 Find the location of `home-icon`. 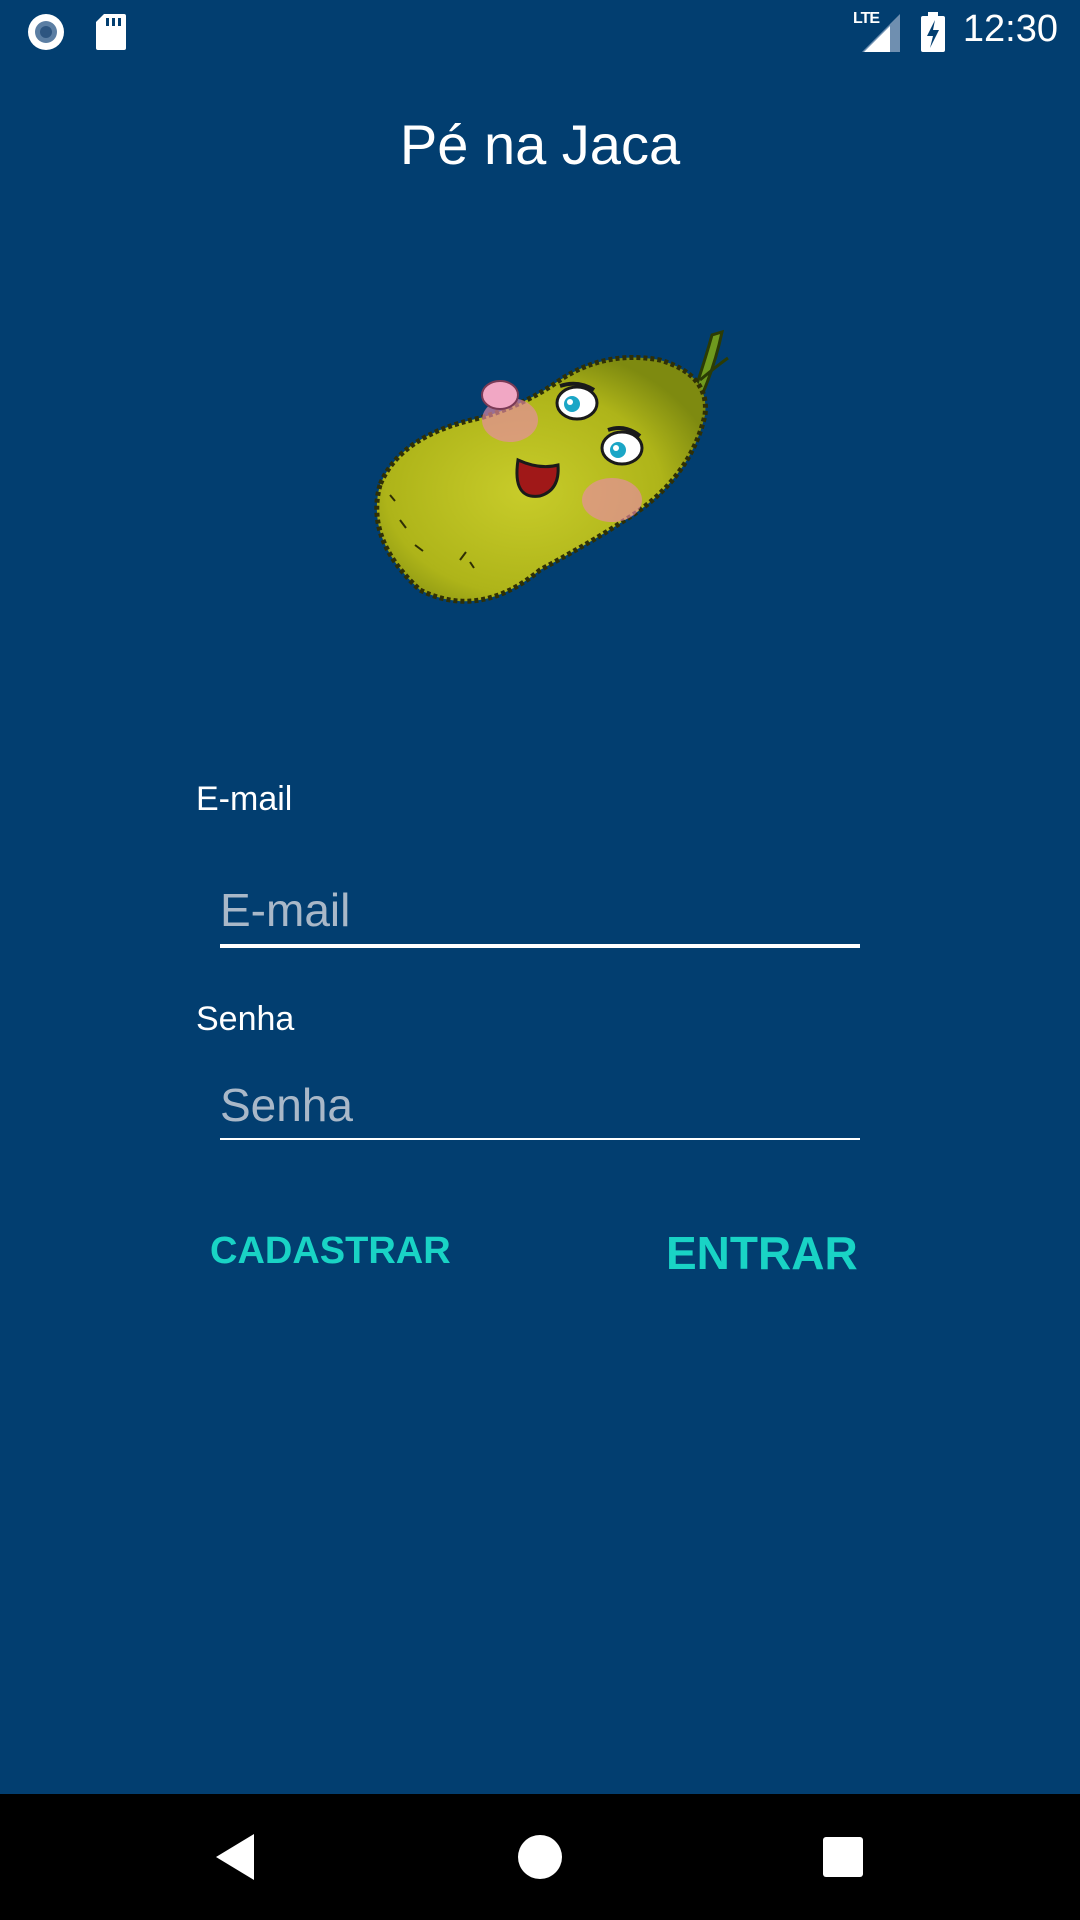

home-icon is located at coordinates (540, 1857).